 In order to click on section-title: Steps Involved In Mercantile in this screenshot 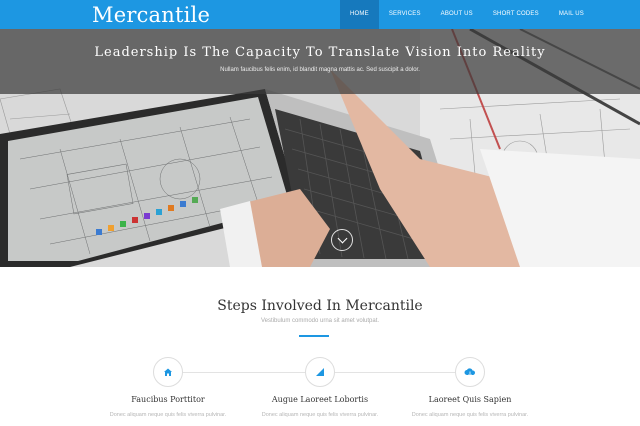, I will do `click(320, 306)`.